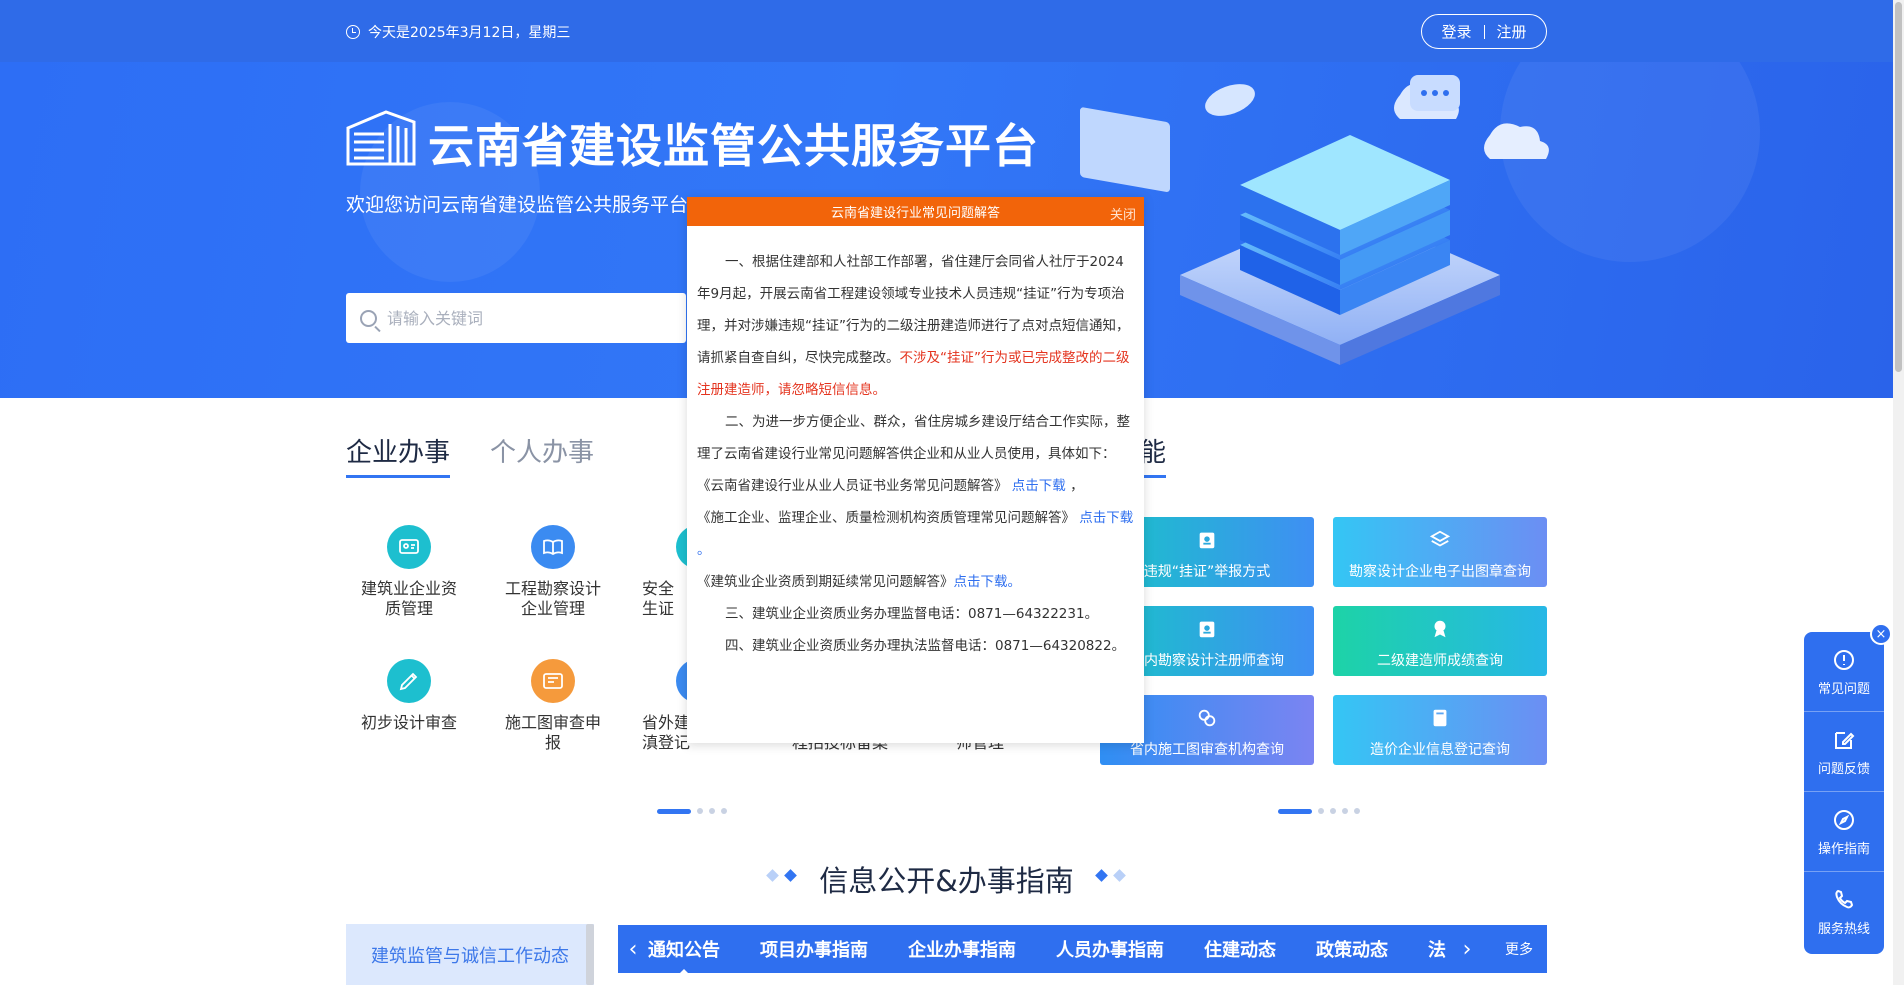 The width and height of the screenshot is (1904, 985). Describe the element at coordinates (408, 598) in the screenshot. I see `service-label: 建筑业企业资质管理` at that location.